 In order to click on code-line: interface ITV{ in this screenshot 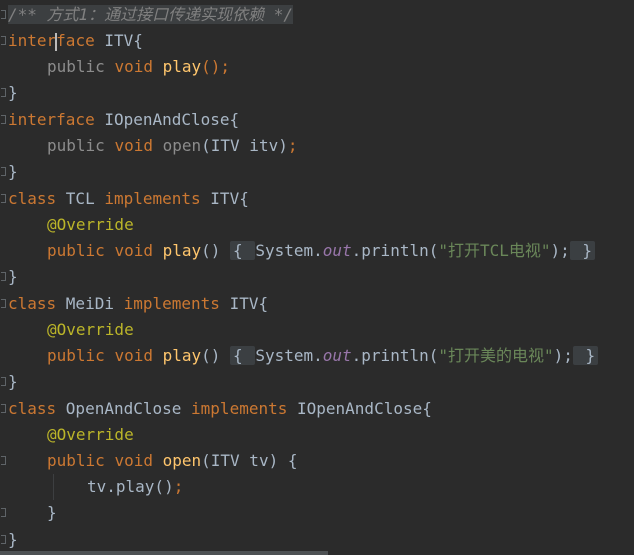, I will do `click(317, 41)`.